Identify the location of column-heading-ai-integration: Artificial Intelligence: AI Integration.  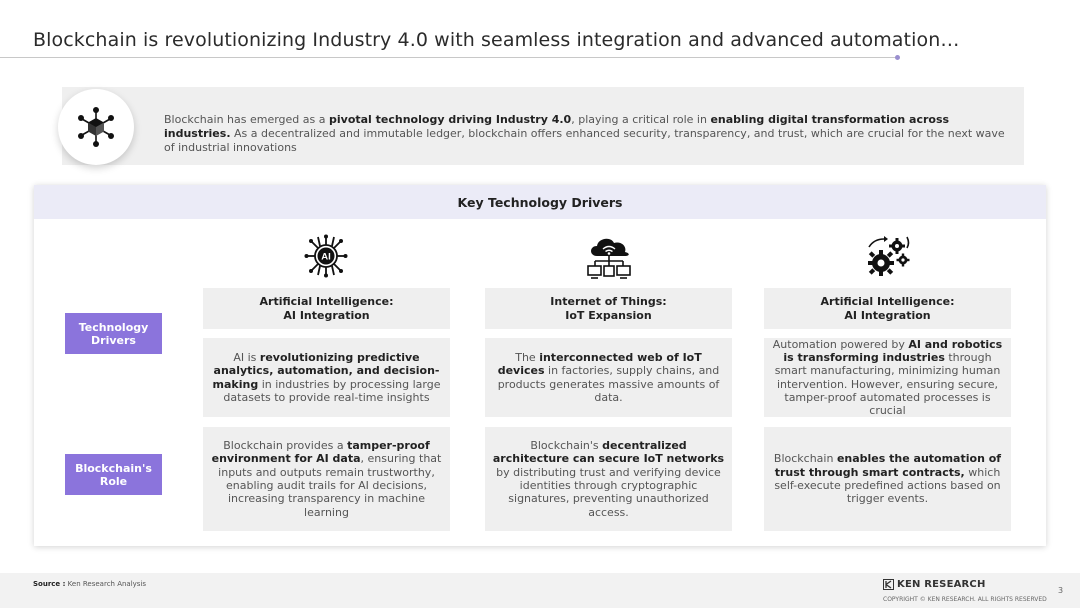
(326, 308).